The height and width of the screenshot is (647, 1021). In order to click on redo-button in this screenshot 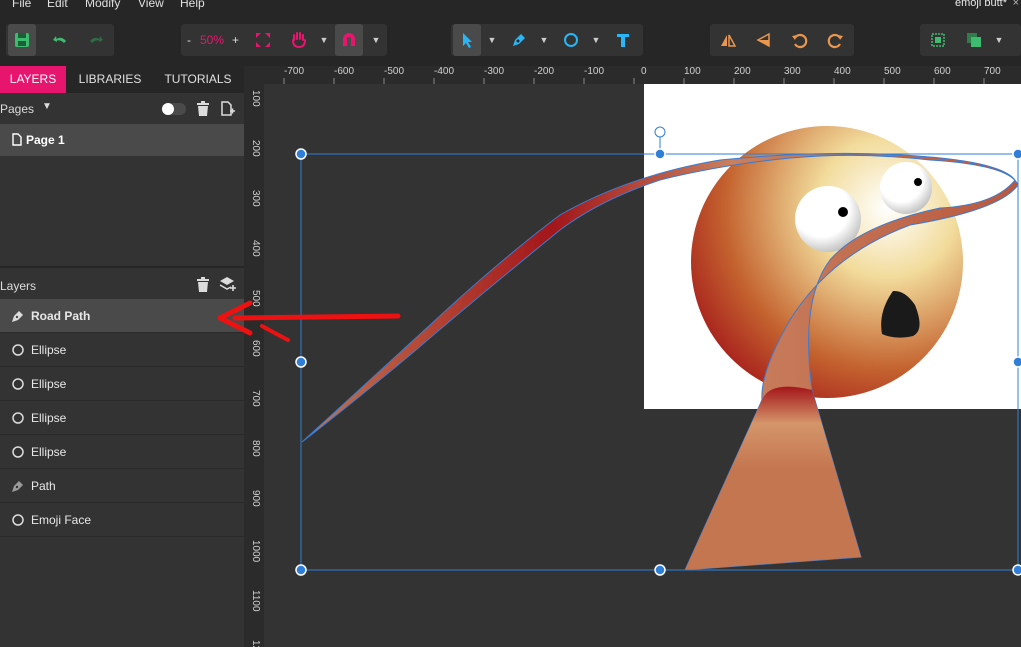, I will do `click(96, 40)`.